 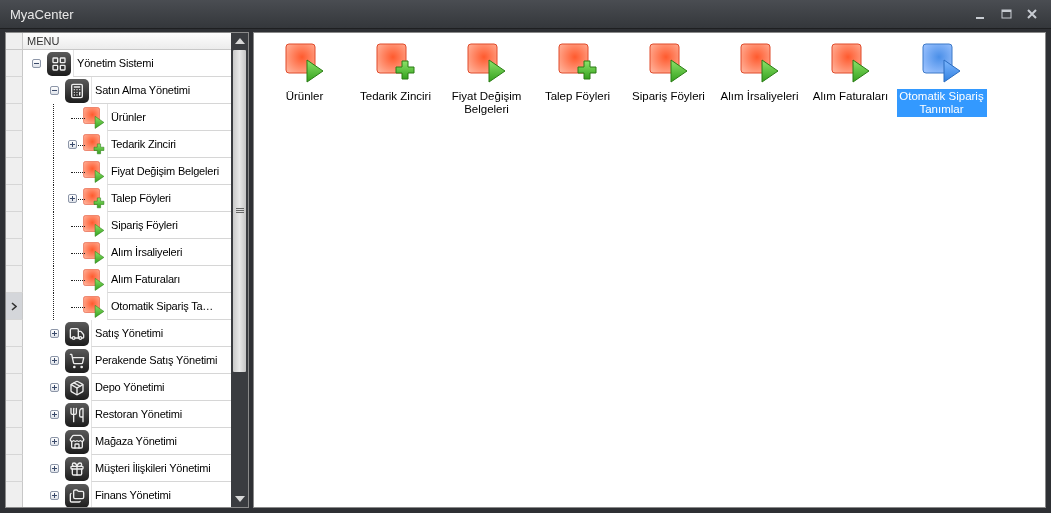 I want to click on minimize-icon, so click(x=980, y=18).